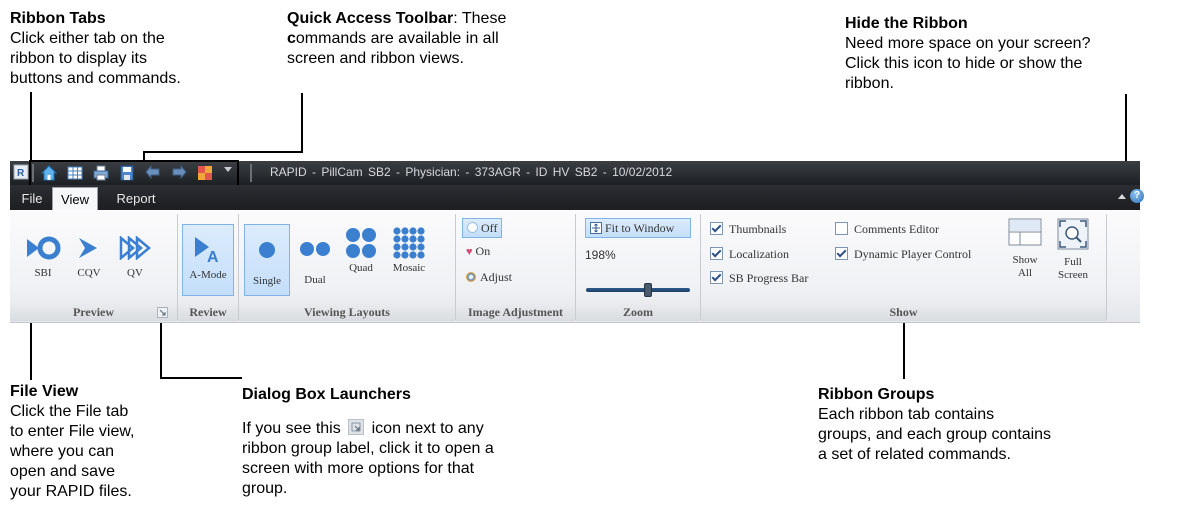  I want to click on callout-line: Click either tab on the, so click(87, 38).